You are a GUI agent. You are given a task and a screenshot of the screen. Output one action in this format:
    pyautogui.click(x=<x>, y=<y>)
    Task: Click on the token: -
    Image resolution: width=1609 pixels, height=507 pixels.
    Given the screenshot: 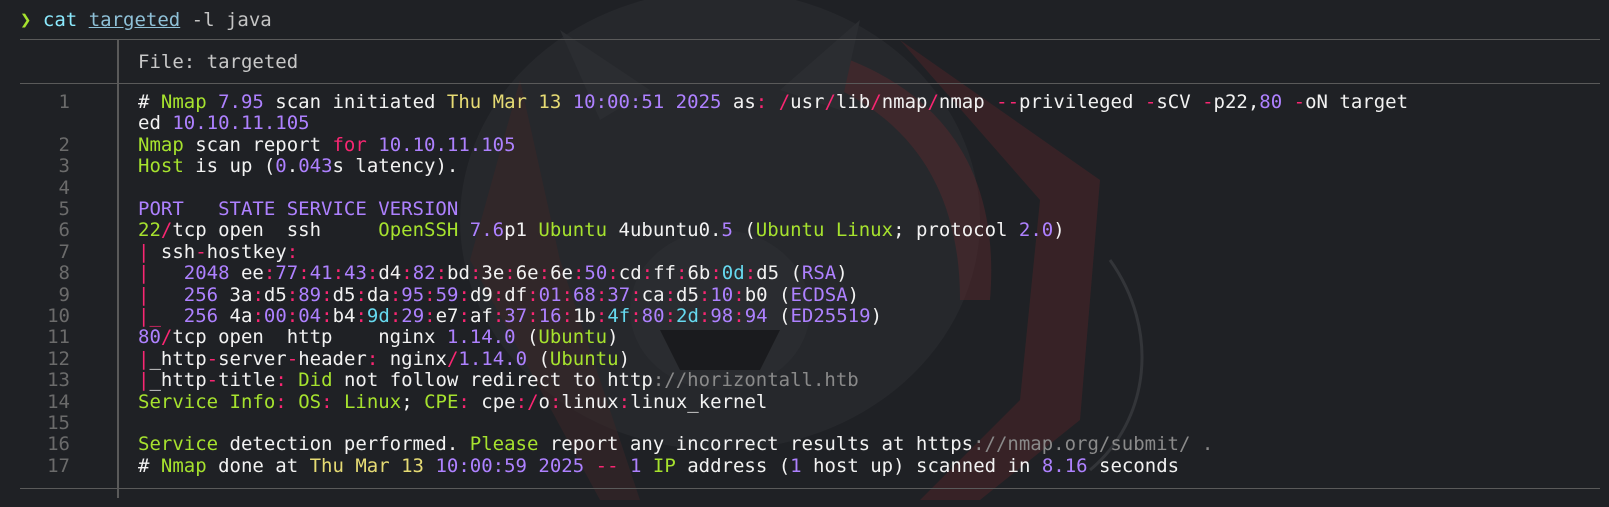 What is the action you would take?
    pyautogui.click(x=1208, y=102)
    